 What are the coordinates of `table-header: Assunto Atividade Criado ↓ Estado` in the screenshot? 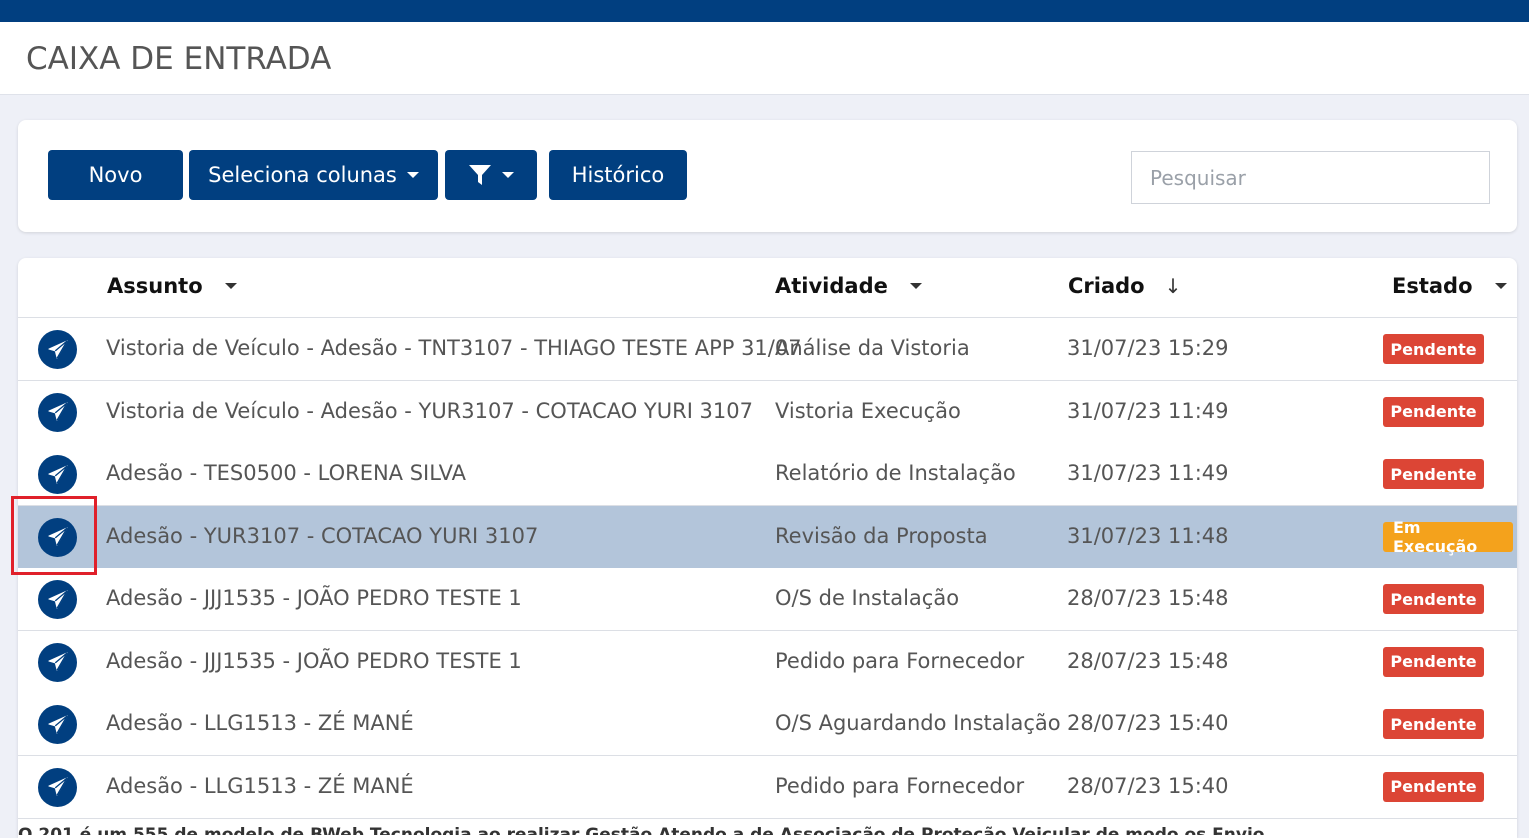 It's located at (767, 288).